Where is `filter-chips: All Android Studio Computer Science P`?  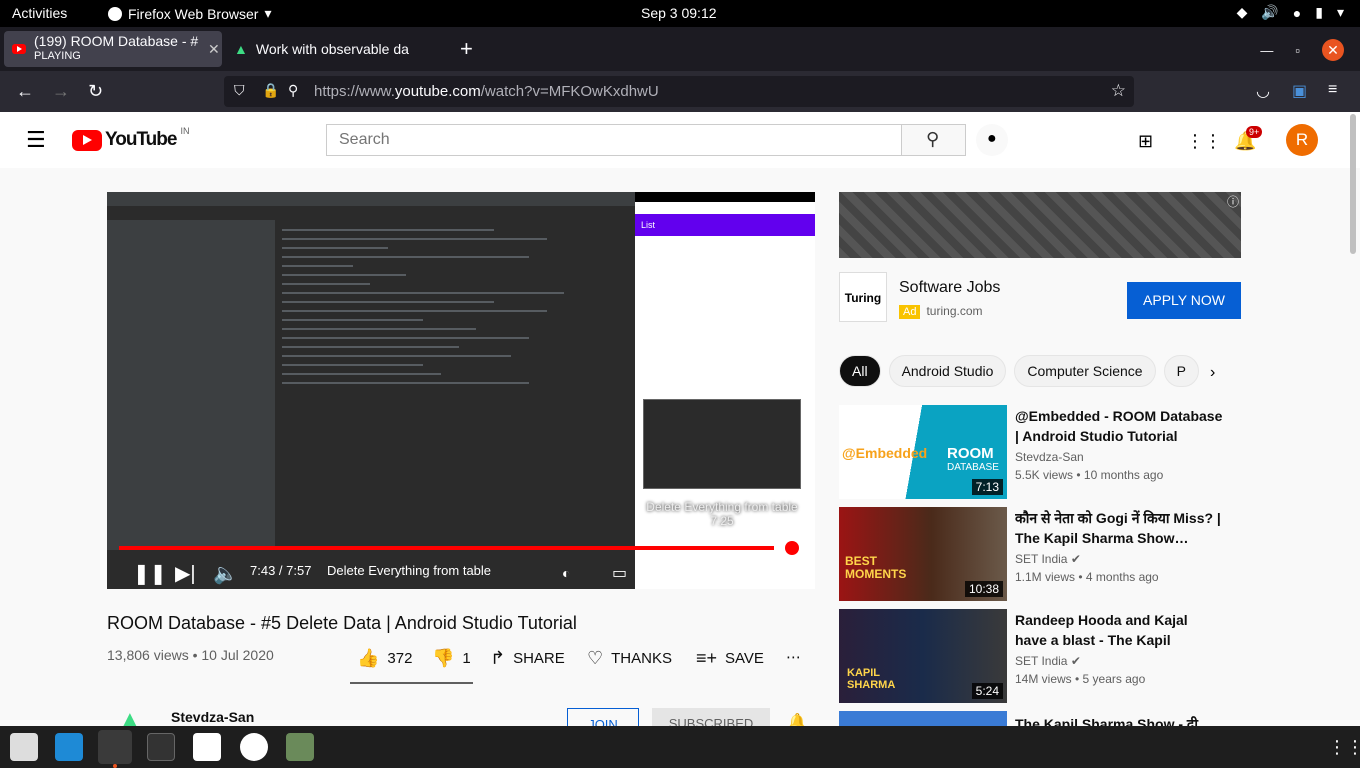
filter-chips: All Android Studio Computer Science P is located at coordinates (1034, 371).